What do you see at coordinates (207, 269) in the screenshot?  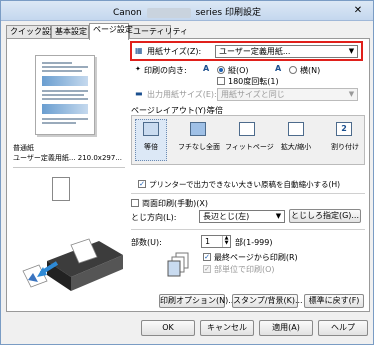 I see `collate-checkbox` at bounding box center [207, 269].